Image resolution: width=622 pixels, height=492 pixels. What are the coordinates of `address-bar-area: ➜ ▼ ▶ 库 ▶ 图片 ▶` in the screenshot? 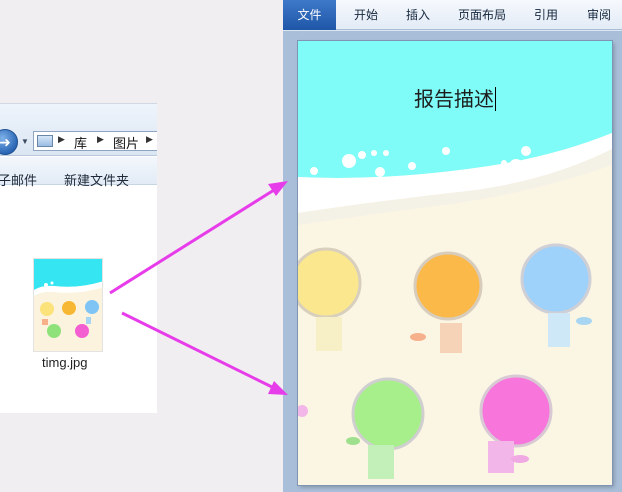 It's located at (78, 130).